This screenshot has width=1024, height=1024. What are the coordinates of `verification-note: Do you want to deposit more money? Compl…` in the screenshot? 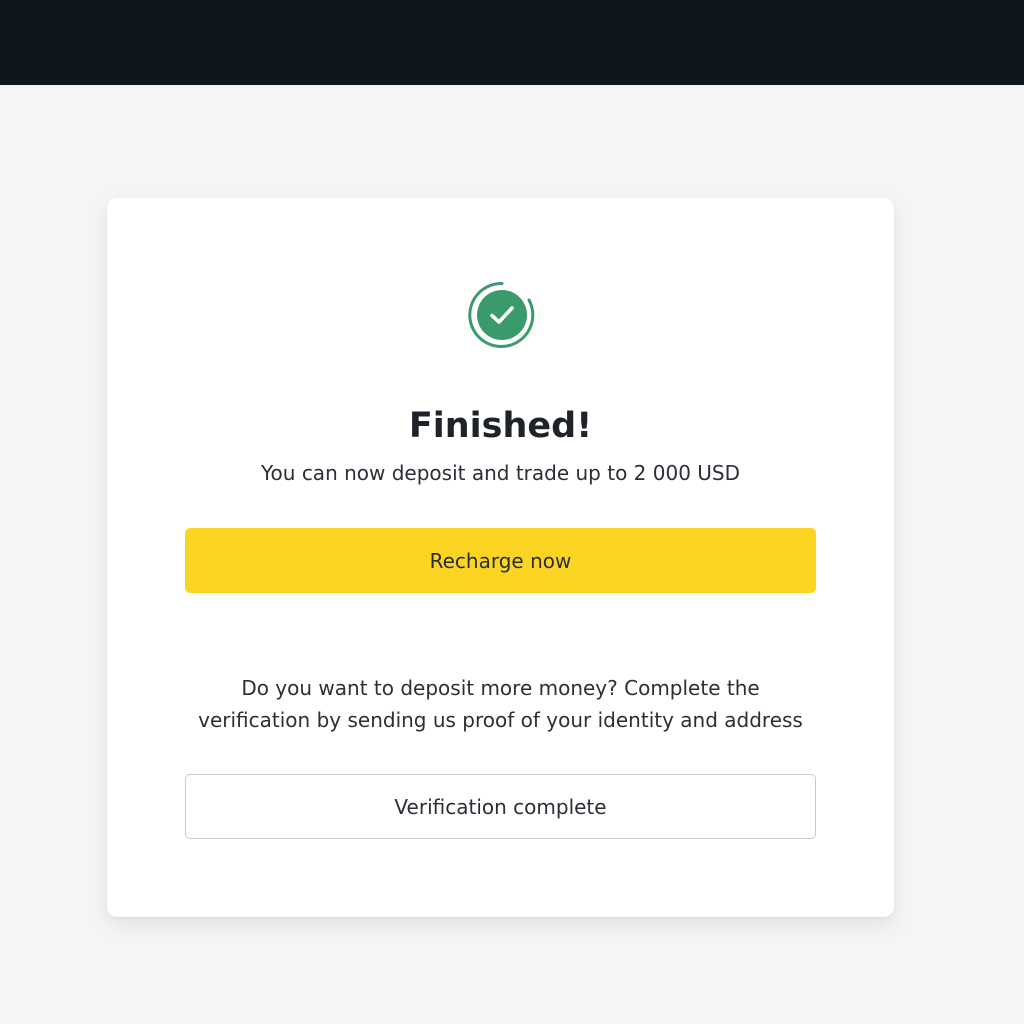 It's located at (500, 704).